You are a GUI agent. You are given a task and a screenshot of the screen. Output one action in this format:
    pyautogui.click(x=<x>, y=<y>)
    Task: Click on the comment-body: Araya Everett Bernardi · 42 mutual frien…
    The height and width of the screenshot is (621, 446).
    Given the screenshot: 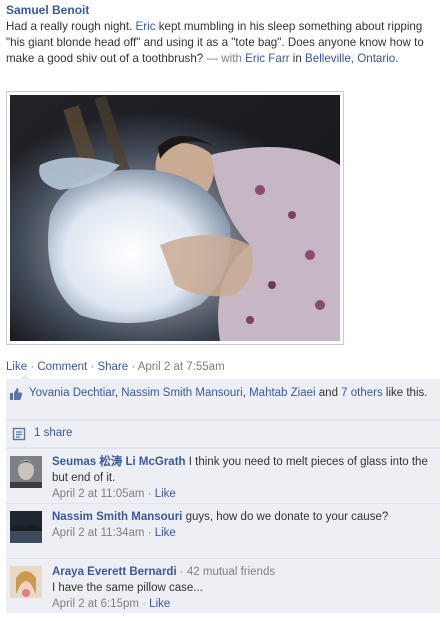 What is the action you would take?
    pyautogui.click(x=242, y=588)
    